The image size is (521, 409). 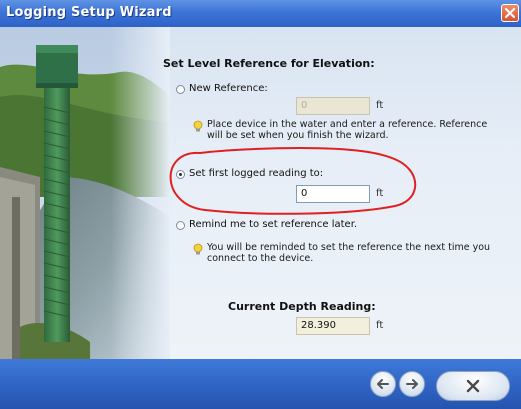 What do you see at coordinates (260, 13) in the screenshot?
I see `title-bar: Logging Setup Wizard` at bounding box center [260, 13].